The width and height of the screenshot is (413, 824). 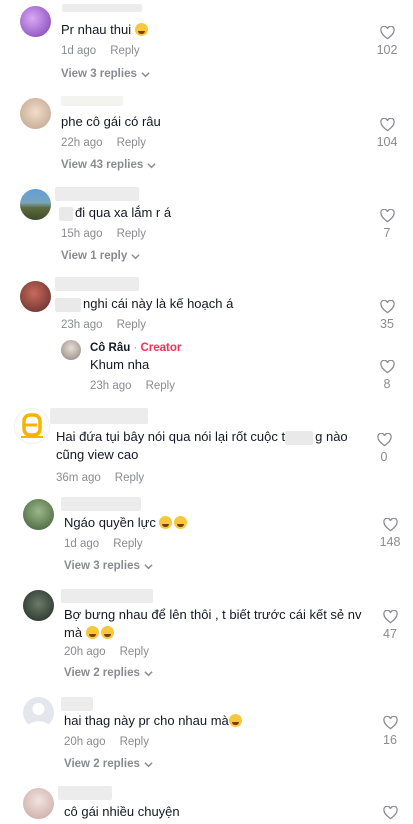 What do you see at coordinates (115, 213) in the screenshot?
I see `comment-text: đi qua xa lắm r á` at bounding box center [115, 213].